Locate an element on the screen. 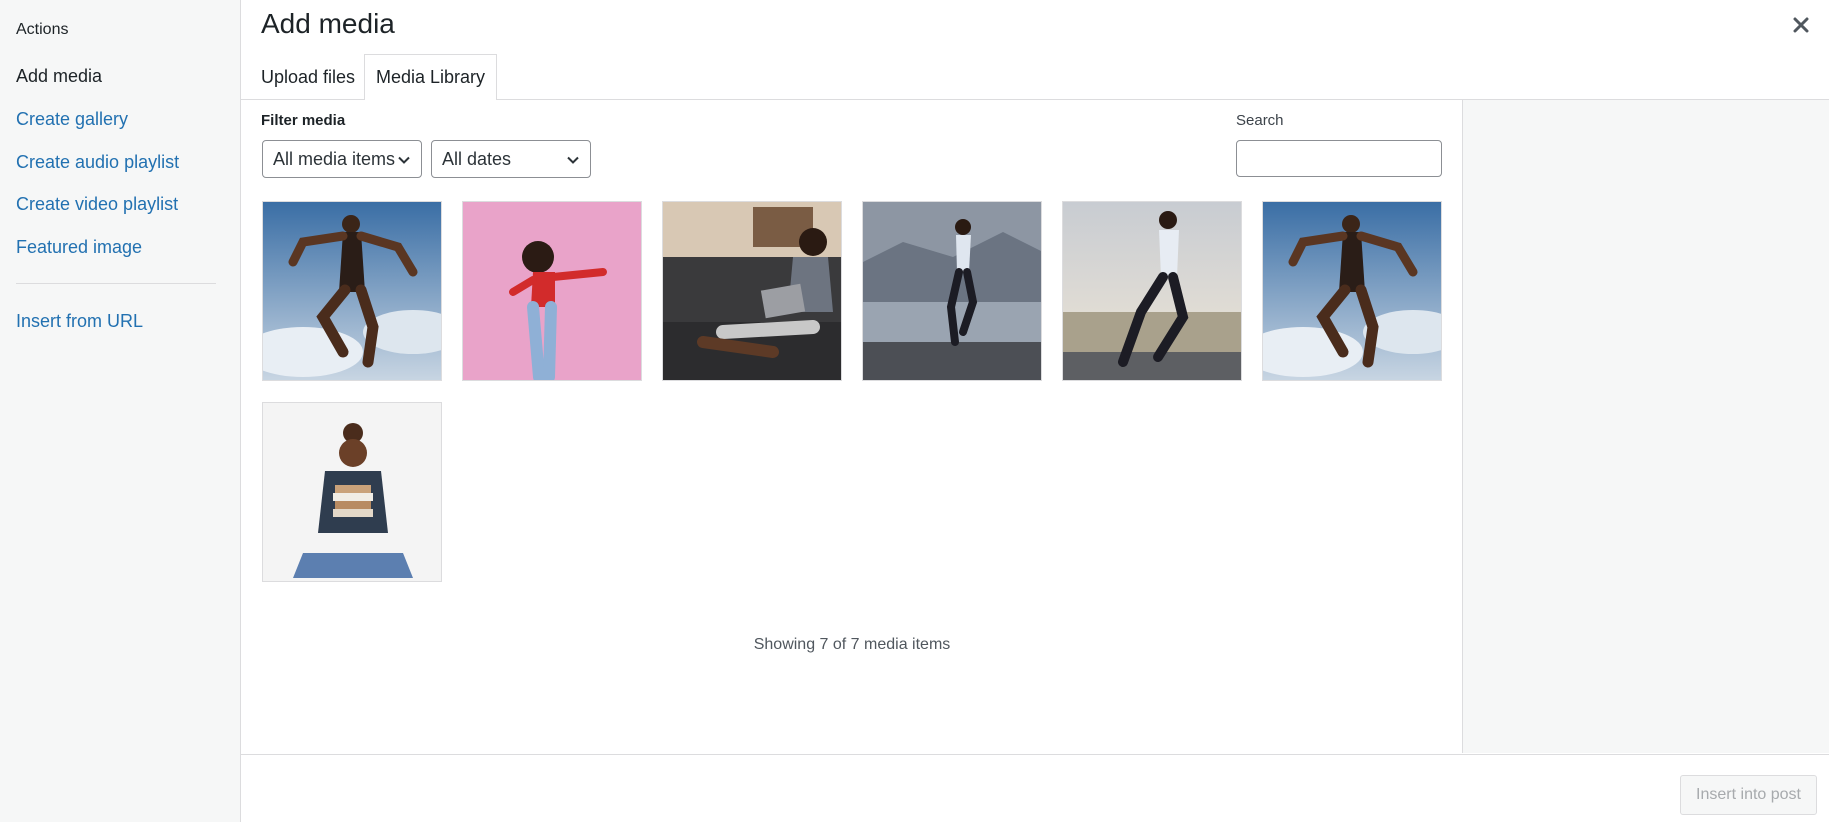  media-date-value: All dates is located at coordinates (477, 159).